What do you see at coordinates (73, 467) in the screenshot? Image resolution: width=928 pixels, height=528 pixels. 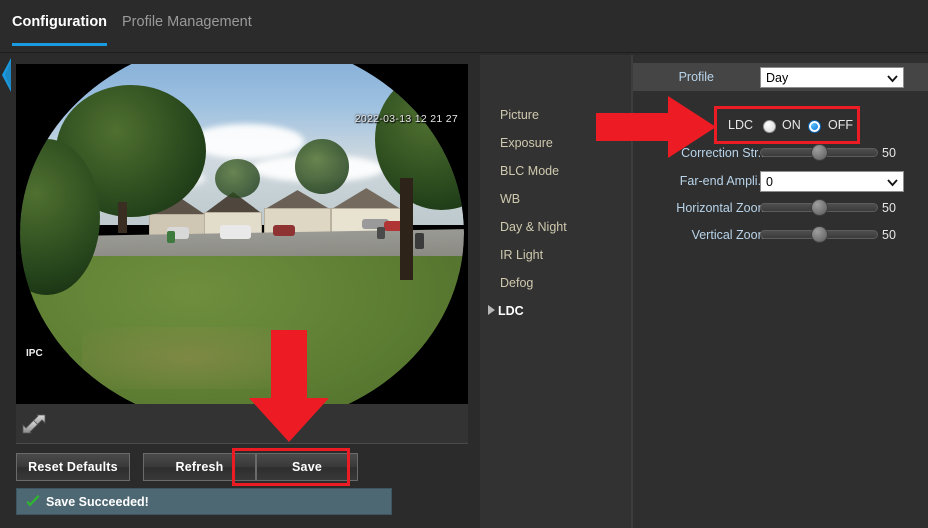 I see `reset-defaults-button: Reset Defaults` at bounding box center [73, 467].